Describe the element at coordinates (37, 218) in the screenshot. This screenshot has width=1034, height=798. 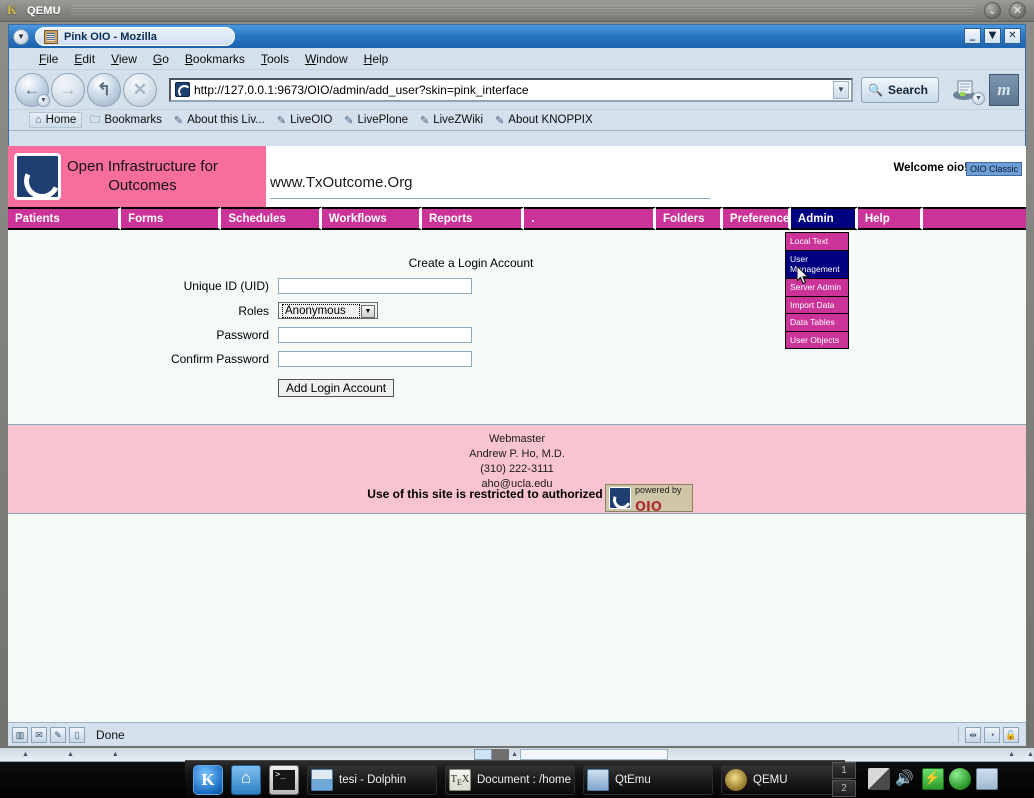
I see `nav-tab-patients-label: Patients` at that location.